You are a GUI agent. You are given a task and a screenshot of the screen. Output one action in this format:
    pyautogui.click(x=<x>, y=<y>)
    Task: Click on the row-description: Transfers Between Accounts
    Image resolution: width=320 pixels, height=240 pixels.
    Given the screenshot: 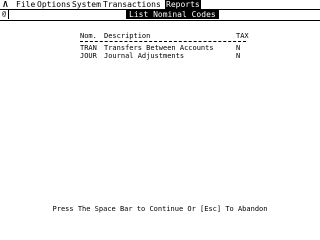 What is the action you would take?
    pyautogui.click(x=159, y=48)
    